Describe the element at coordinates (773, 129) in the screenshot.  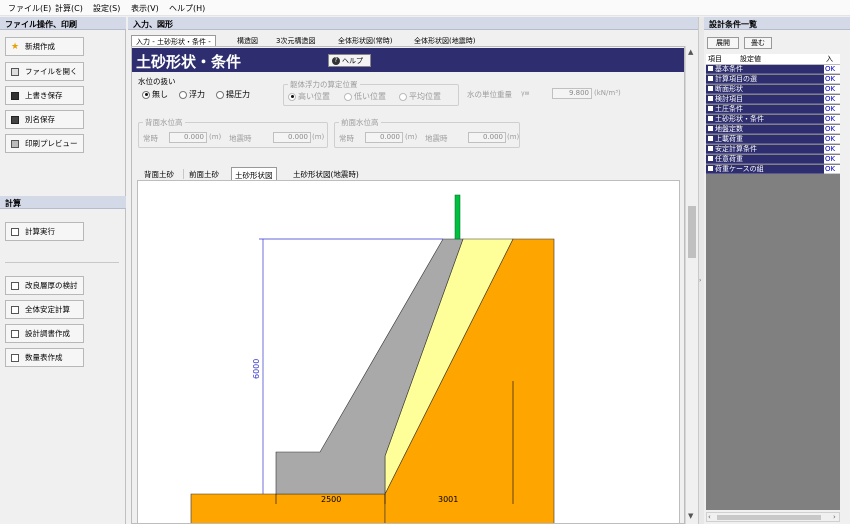
I see `tree-row: 地盤定数 OK` at that location.